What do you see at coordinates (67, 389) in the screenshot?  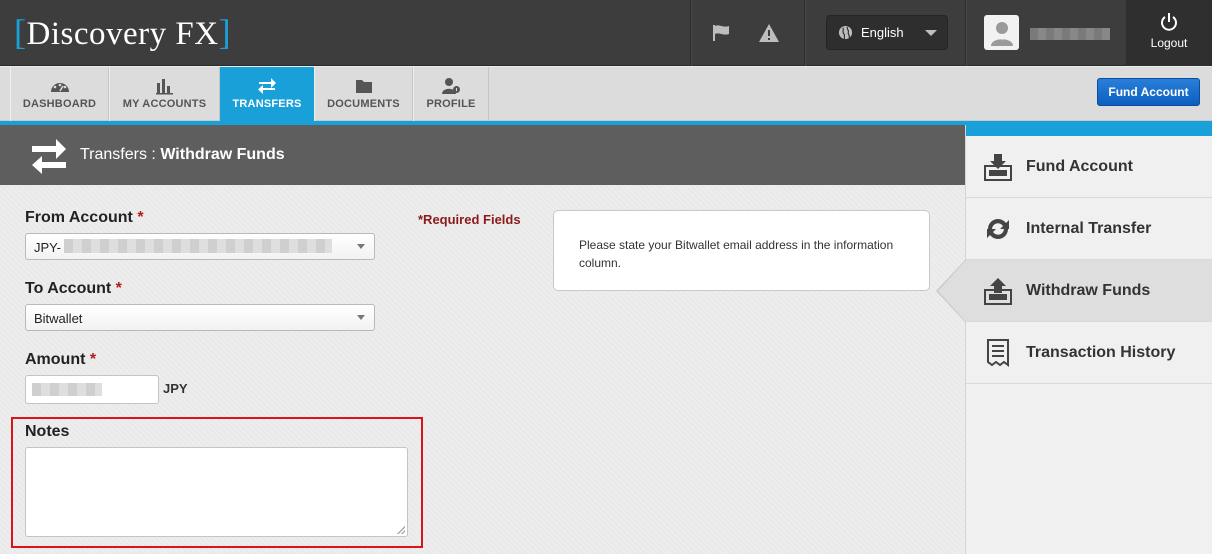 I see `redacted-amount` at bounding box center [67, 389].